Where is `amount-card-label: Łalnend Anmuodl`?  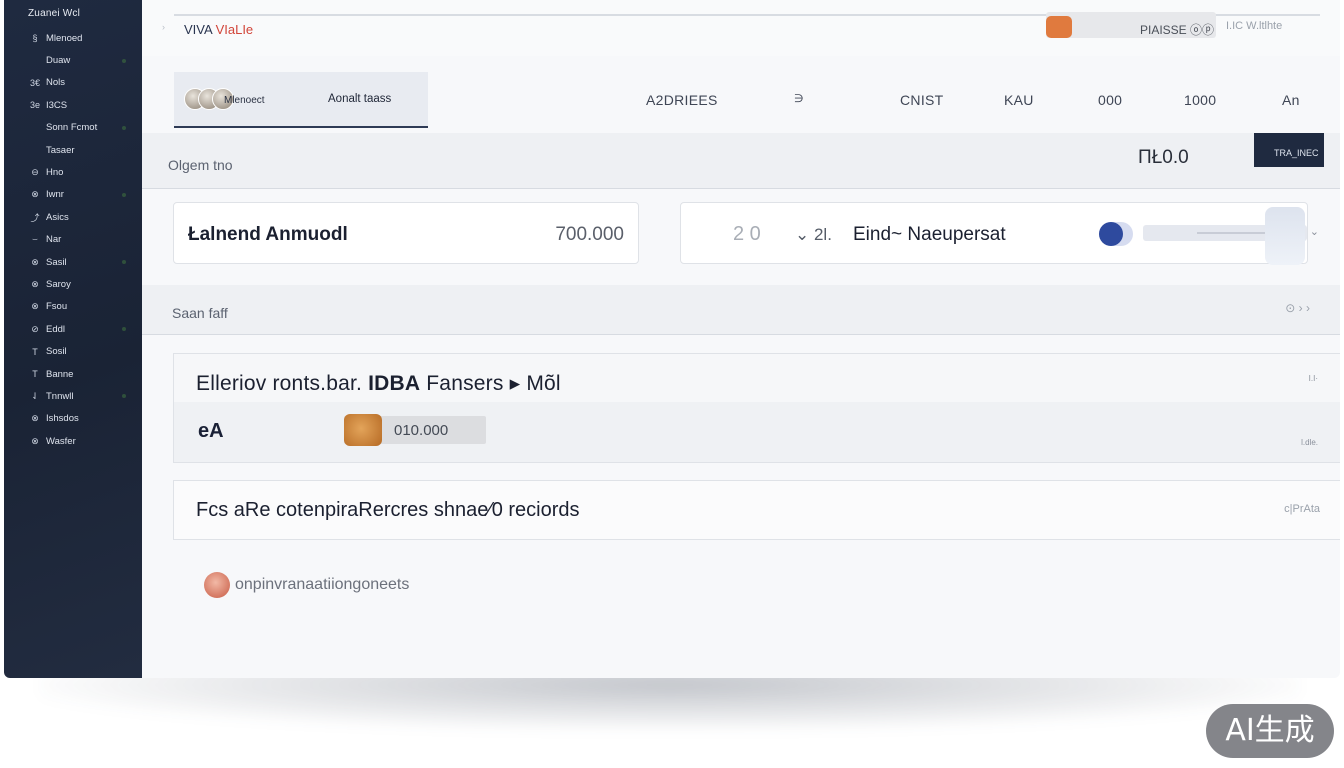 amount-card-label: Łalnend Anmuodl is located at coordinates (268, 234).